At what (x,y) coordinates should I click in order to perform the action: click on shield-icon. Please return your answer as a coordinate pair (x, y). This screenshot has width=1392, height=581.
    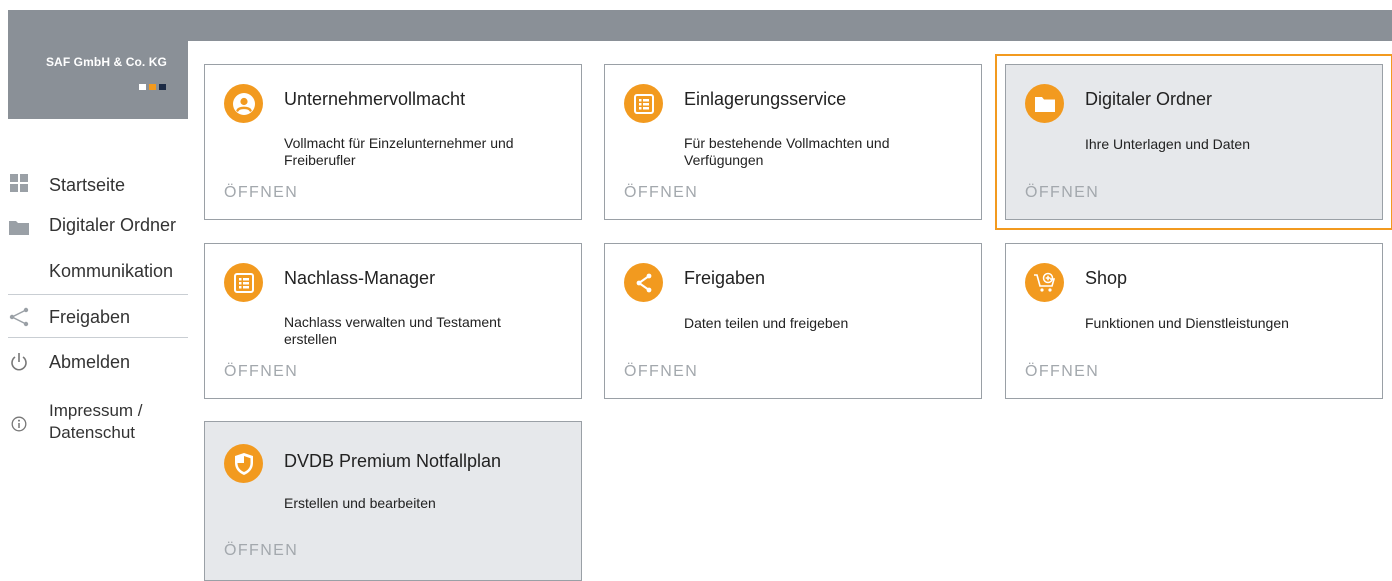
    Looking at the image, I should click on (243, 463).